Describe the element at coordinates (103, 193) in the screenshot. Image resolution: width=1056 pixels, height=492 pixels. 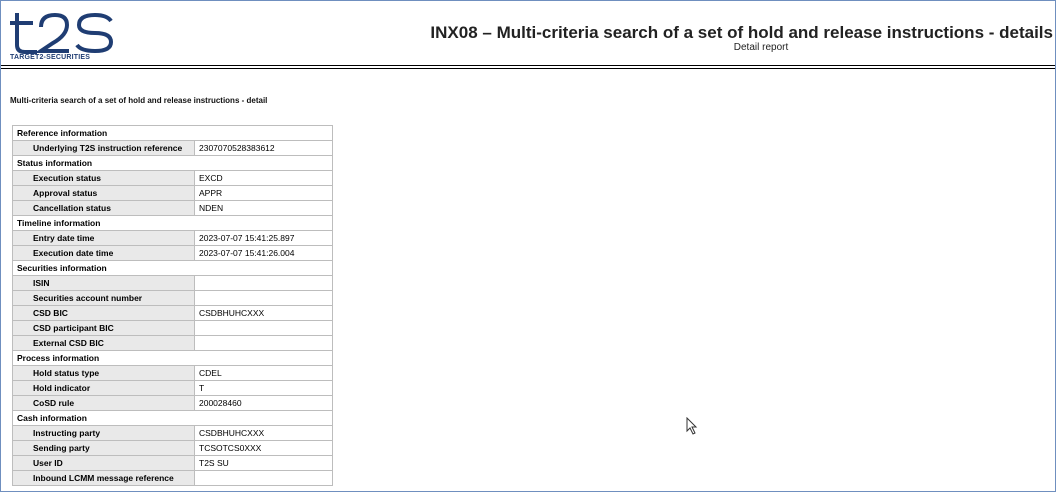
I see `field-label: Approval status` at that location.